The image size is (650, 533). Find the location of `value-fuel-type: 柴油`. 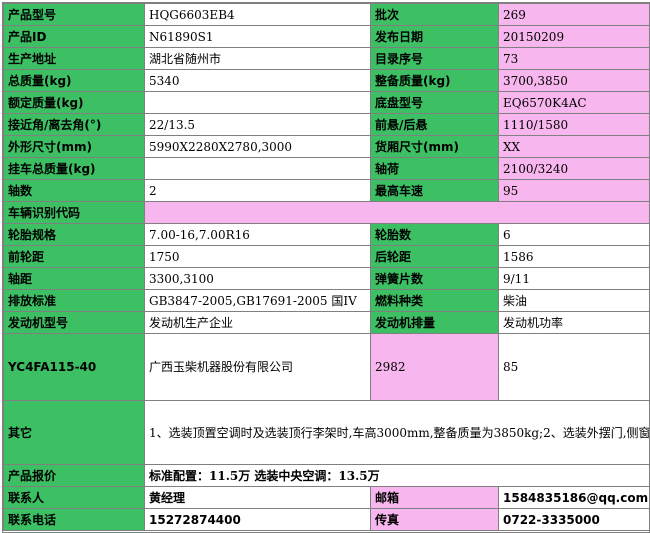

value-fuel-type: 柴油 is located at coordinates (574, 300).